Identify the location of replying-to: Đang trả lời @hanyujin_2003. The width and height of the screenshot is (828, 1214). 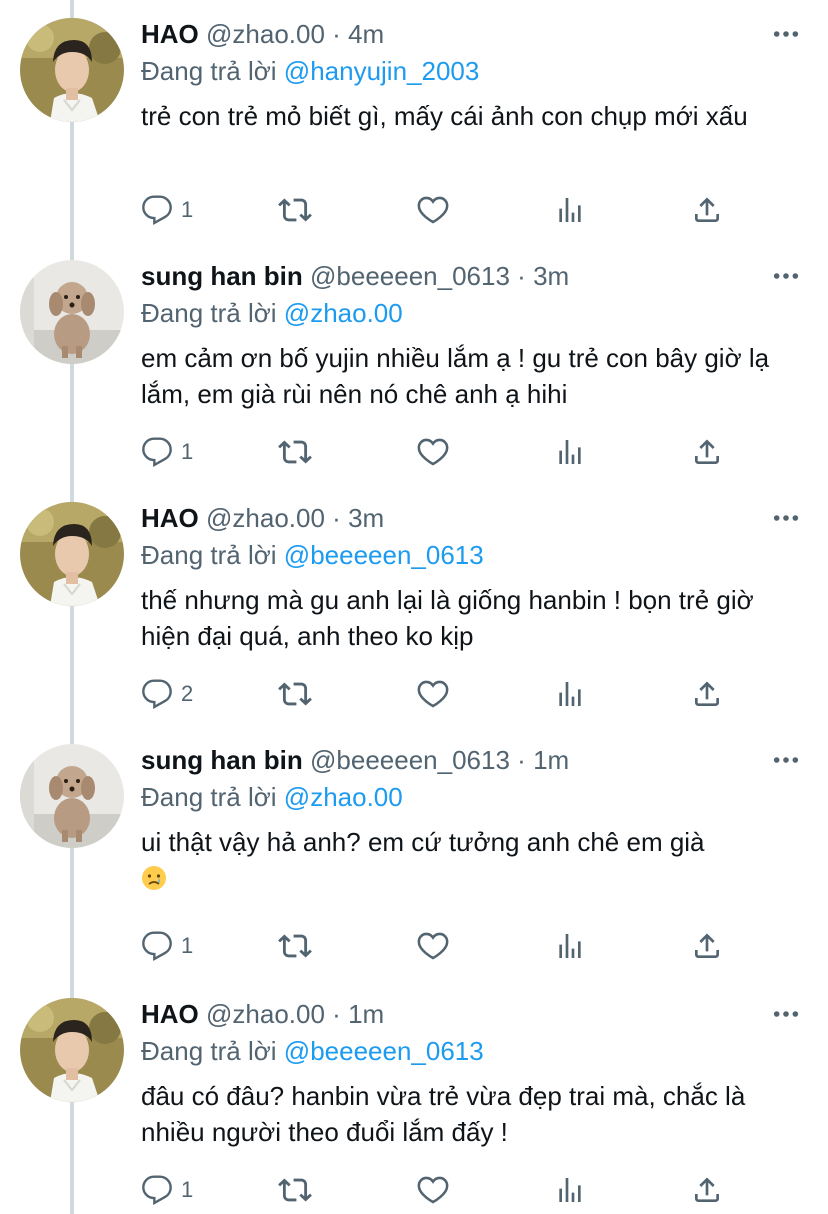
(310, 71).